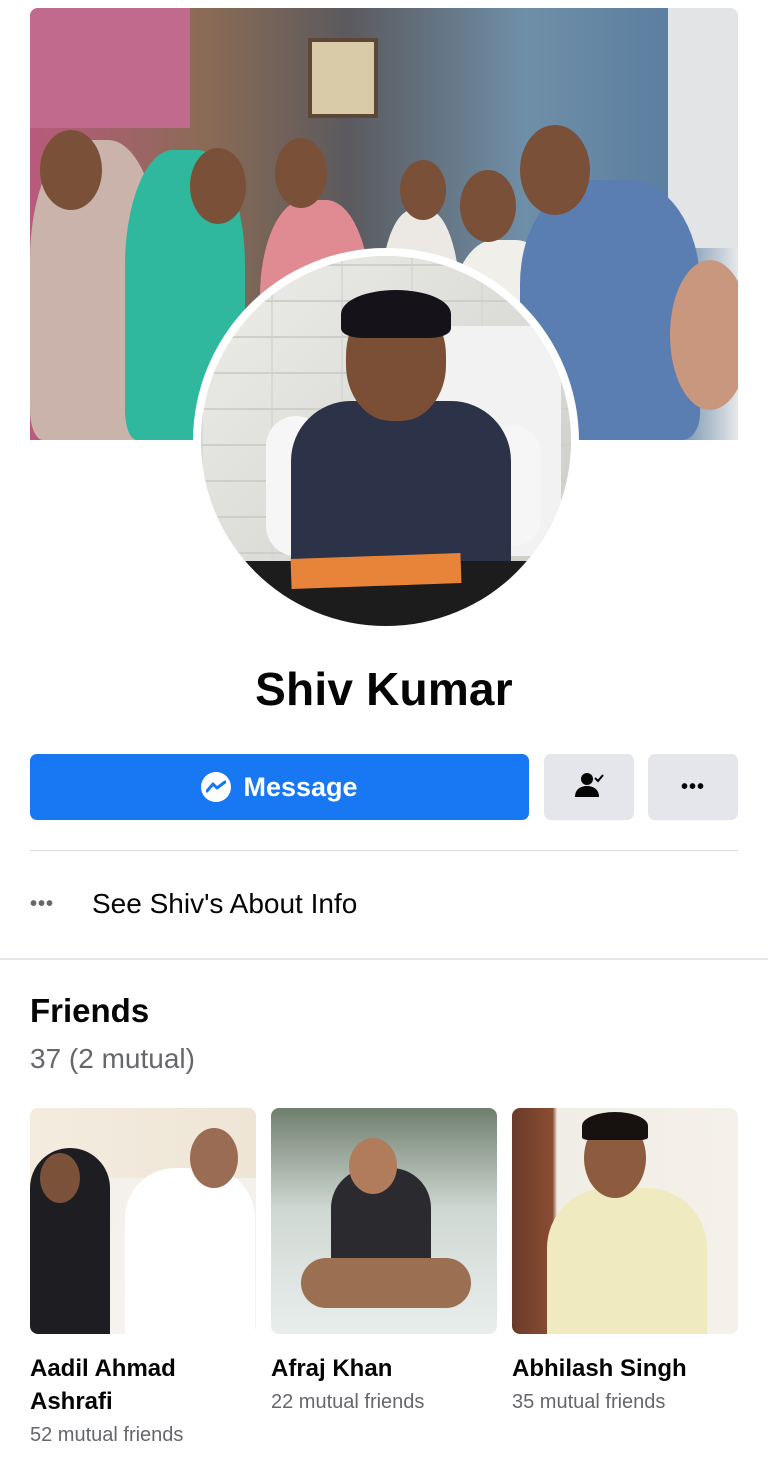 The image size is (768, 1467). I want to click on friend-mutual-count: 22 mutual friends, so click(348, 1402).